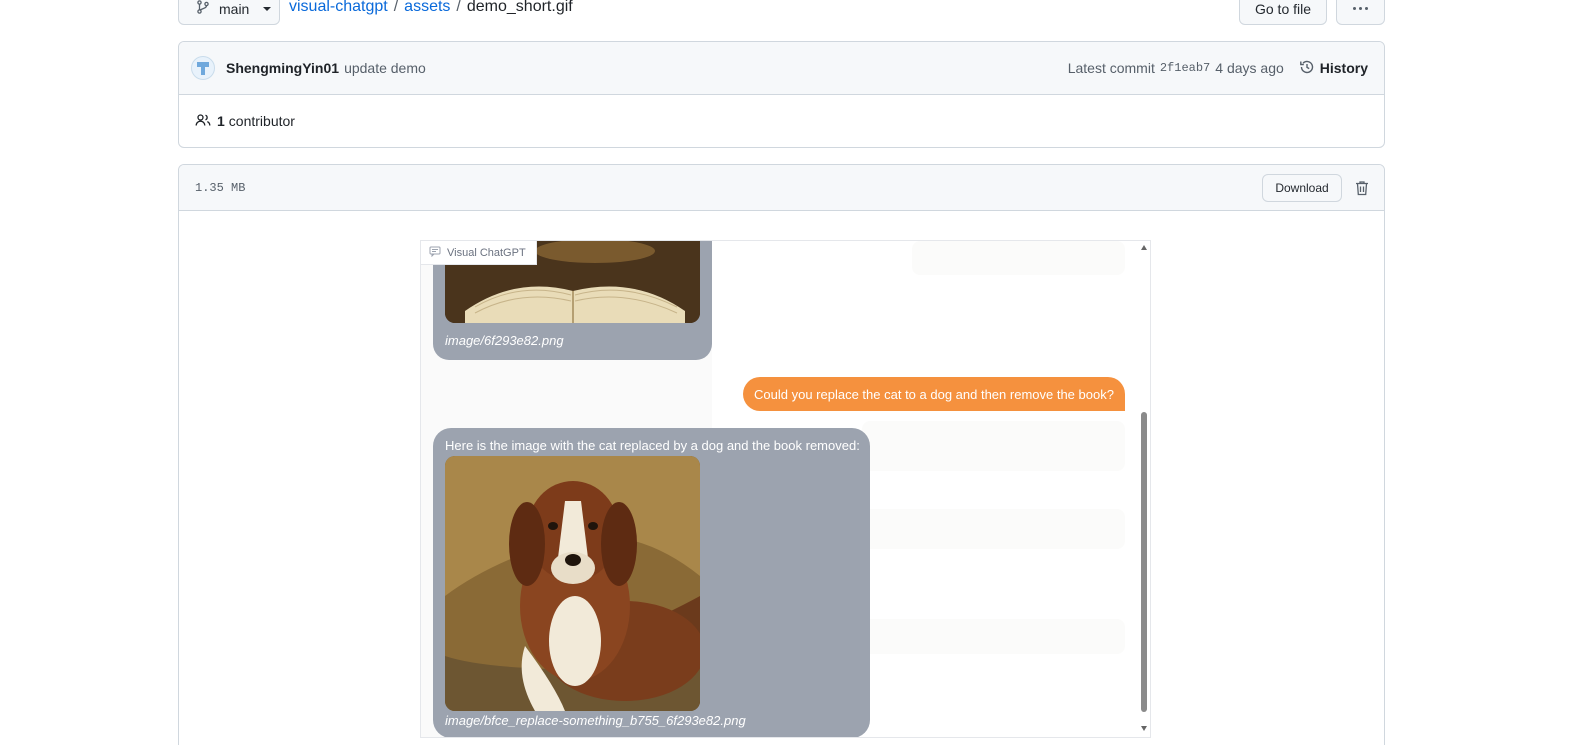 This screenshot has height=745, width=1579. I want to click on app-label: Visual ChatGPT, so click(479, 253).